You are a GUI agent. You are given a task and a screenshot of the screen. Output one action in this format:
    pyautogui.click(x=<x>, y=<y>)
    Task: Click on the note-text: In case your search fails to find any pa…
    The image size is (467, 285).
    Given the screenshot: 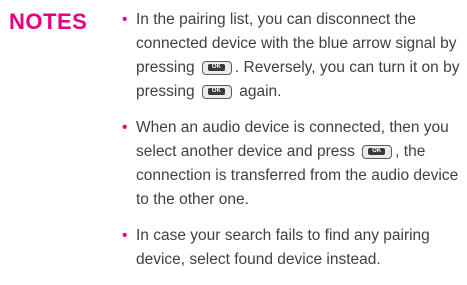 What is the action you would take?
    pyautogui.click(x=283, y=247)
    